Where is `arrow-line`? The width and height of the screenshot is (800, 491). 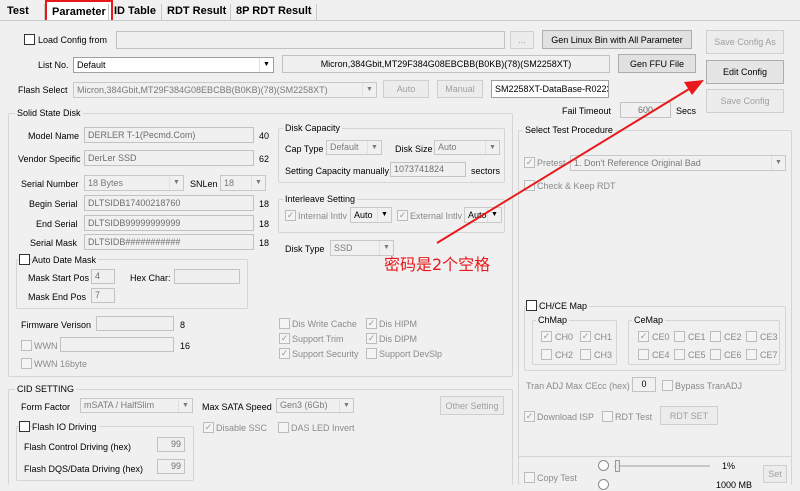 arrow-line is located at coordinates (565, 164).